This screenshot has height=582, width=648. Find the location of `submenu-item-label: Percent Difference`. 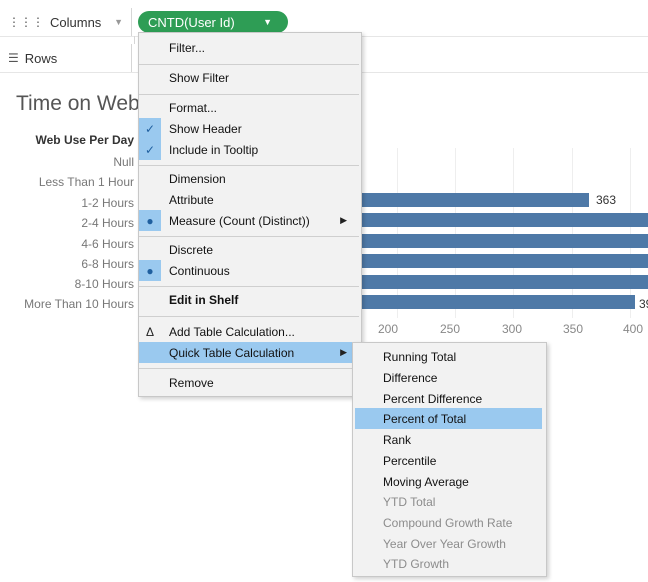

submenu-item-label: Percent Difference is located at coordinates (433, 398).